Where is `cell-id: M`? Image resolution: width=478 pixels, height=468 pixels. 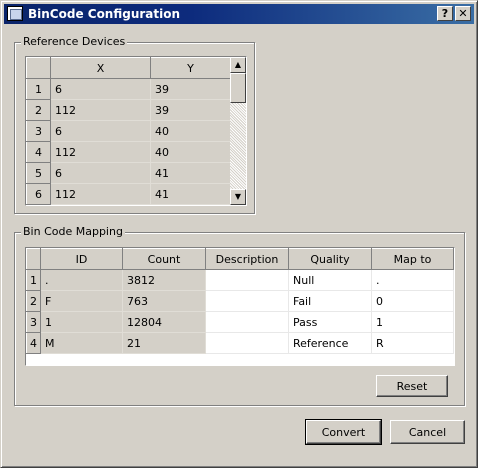
cell-id: M is located at coordinates (81, 343).